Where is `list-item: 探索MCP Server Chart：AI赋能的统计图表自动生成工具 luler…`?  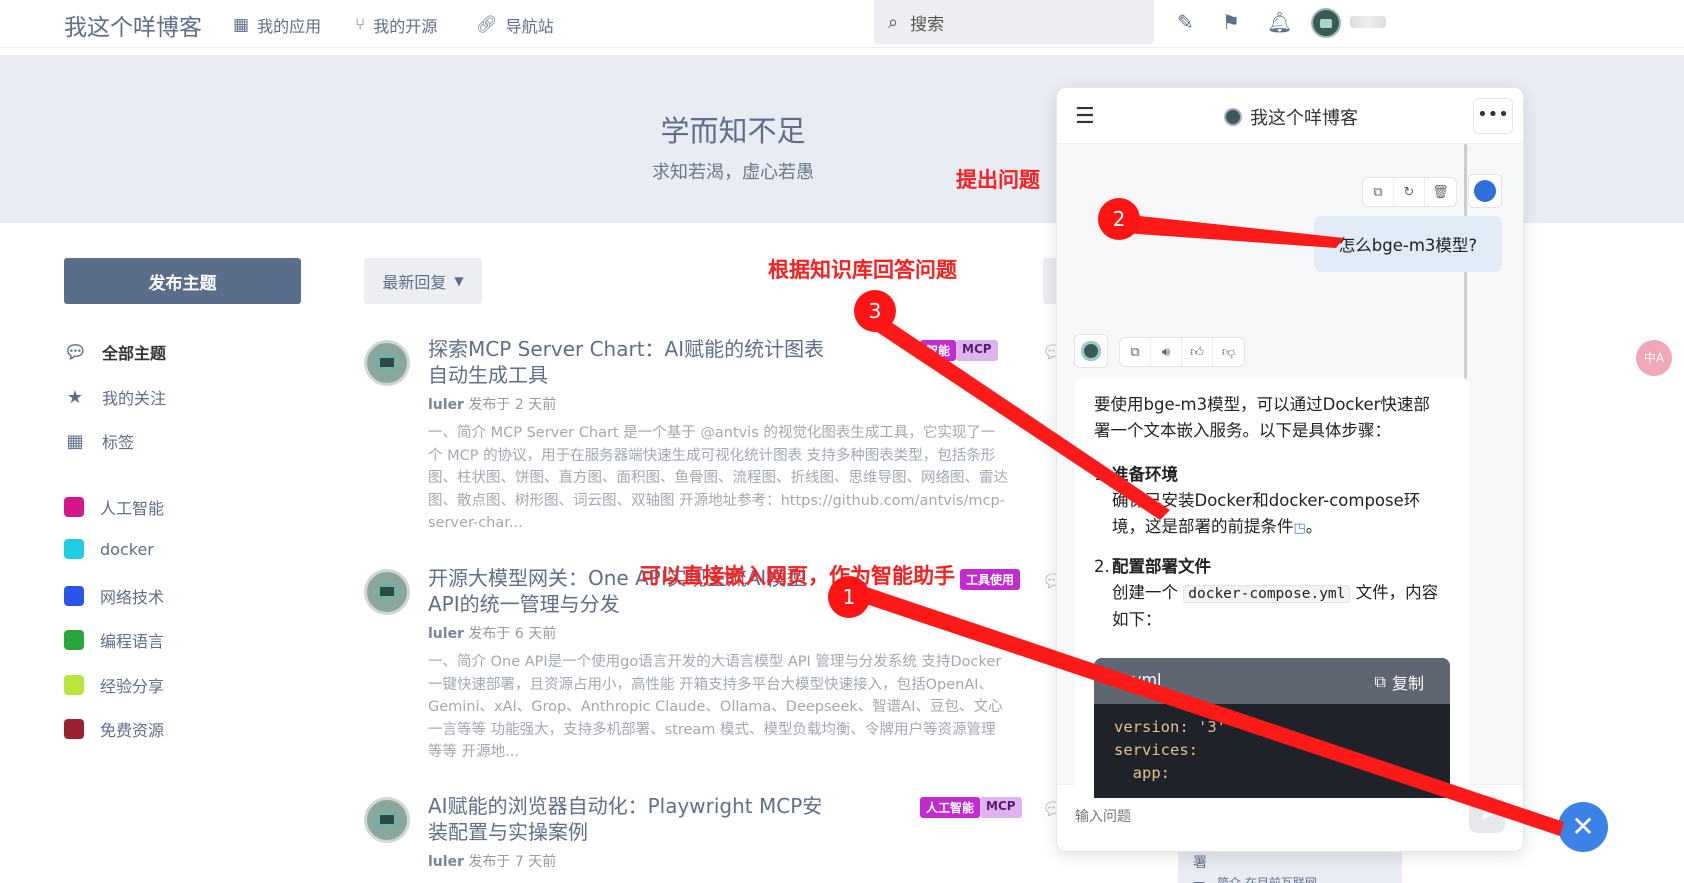 list-item: 探索MCP Server Chart：AI赋能的统计图表自动生成工具 luler… is located at coordinates (714, 438).